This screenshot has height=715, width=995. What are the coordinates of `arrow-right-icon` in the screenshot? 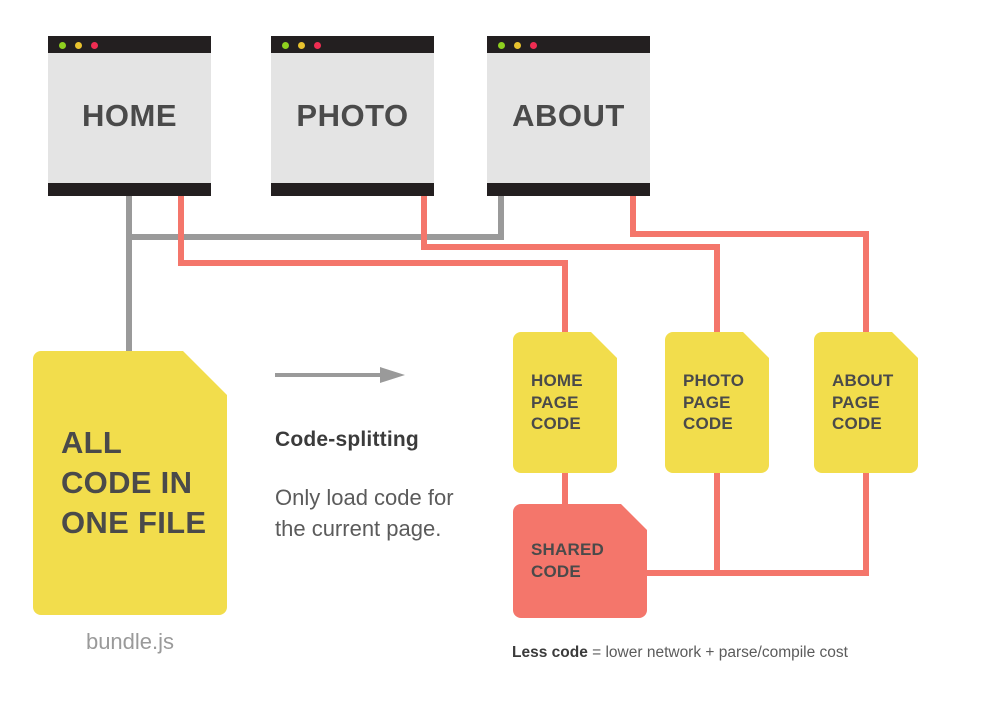 It's located at (340, 375).